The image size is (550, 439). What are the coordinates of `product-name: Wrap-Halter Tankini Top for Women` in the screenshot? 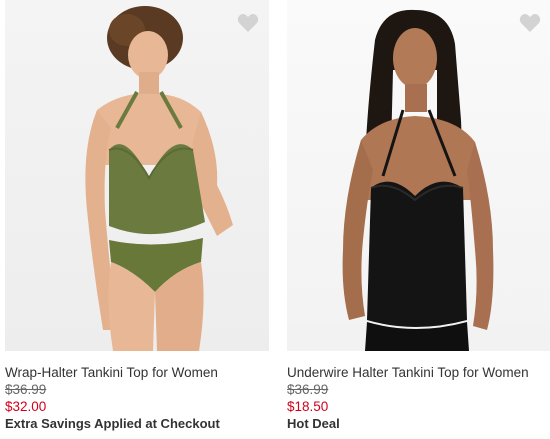 It's located at (137, 373).